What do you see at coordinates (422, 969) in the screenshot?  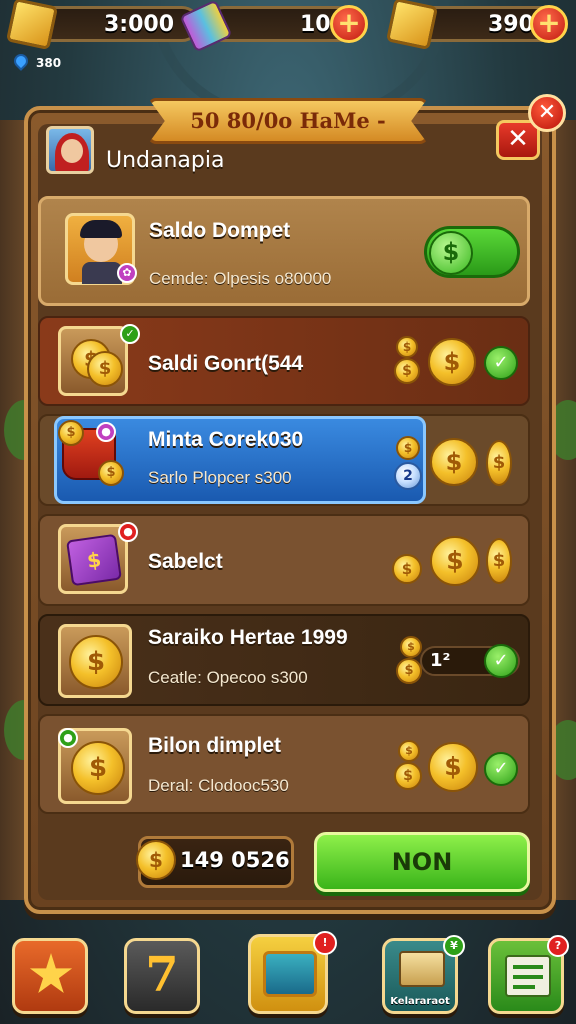 I see `building-icon` at bounding box center [422, 969].